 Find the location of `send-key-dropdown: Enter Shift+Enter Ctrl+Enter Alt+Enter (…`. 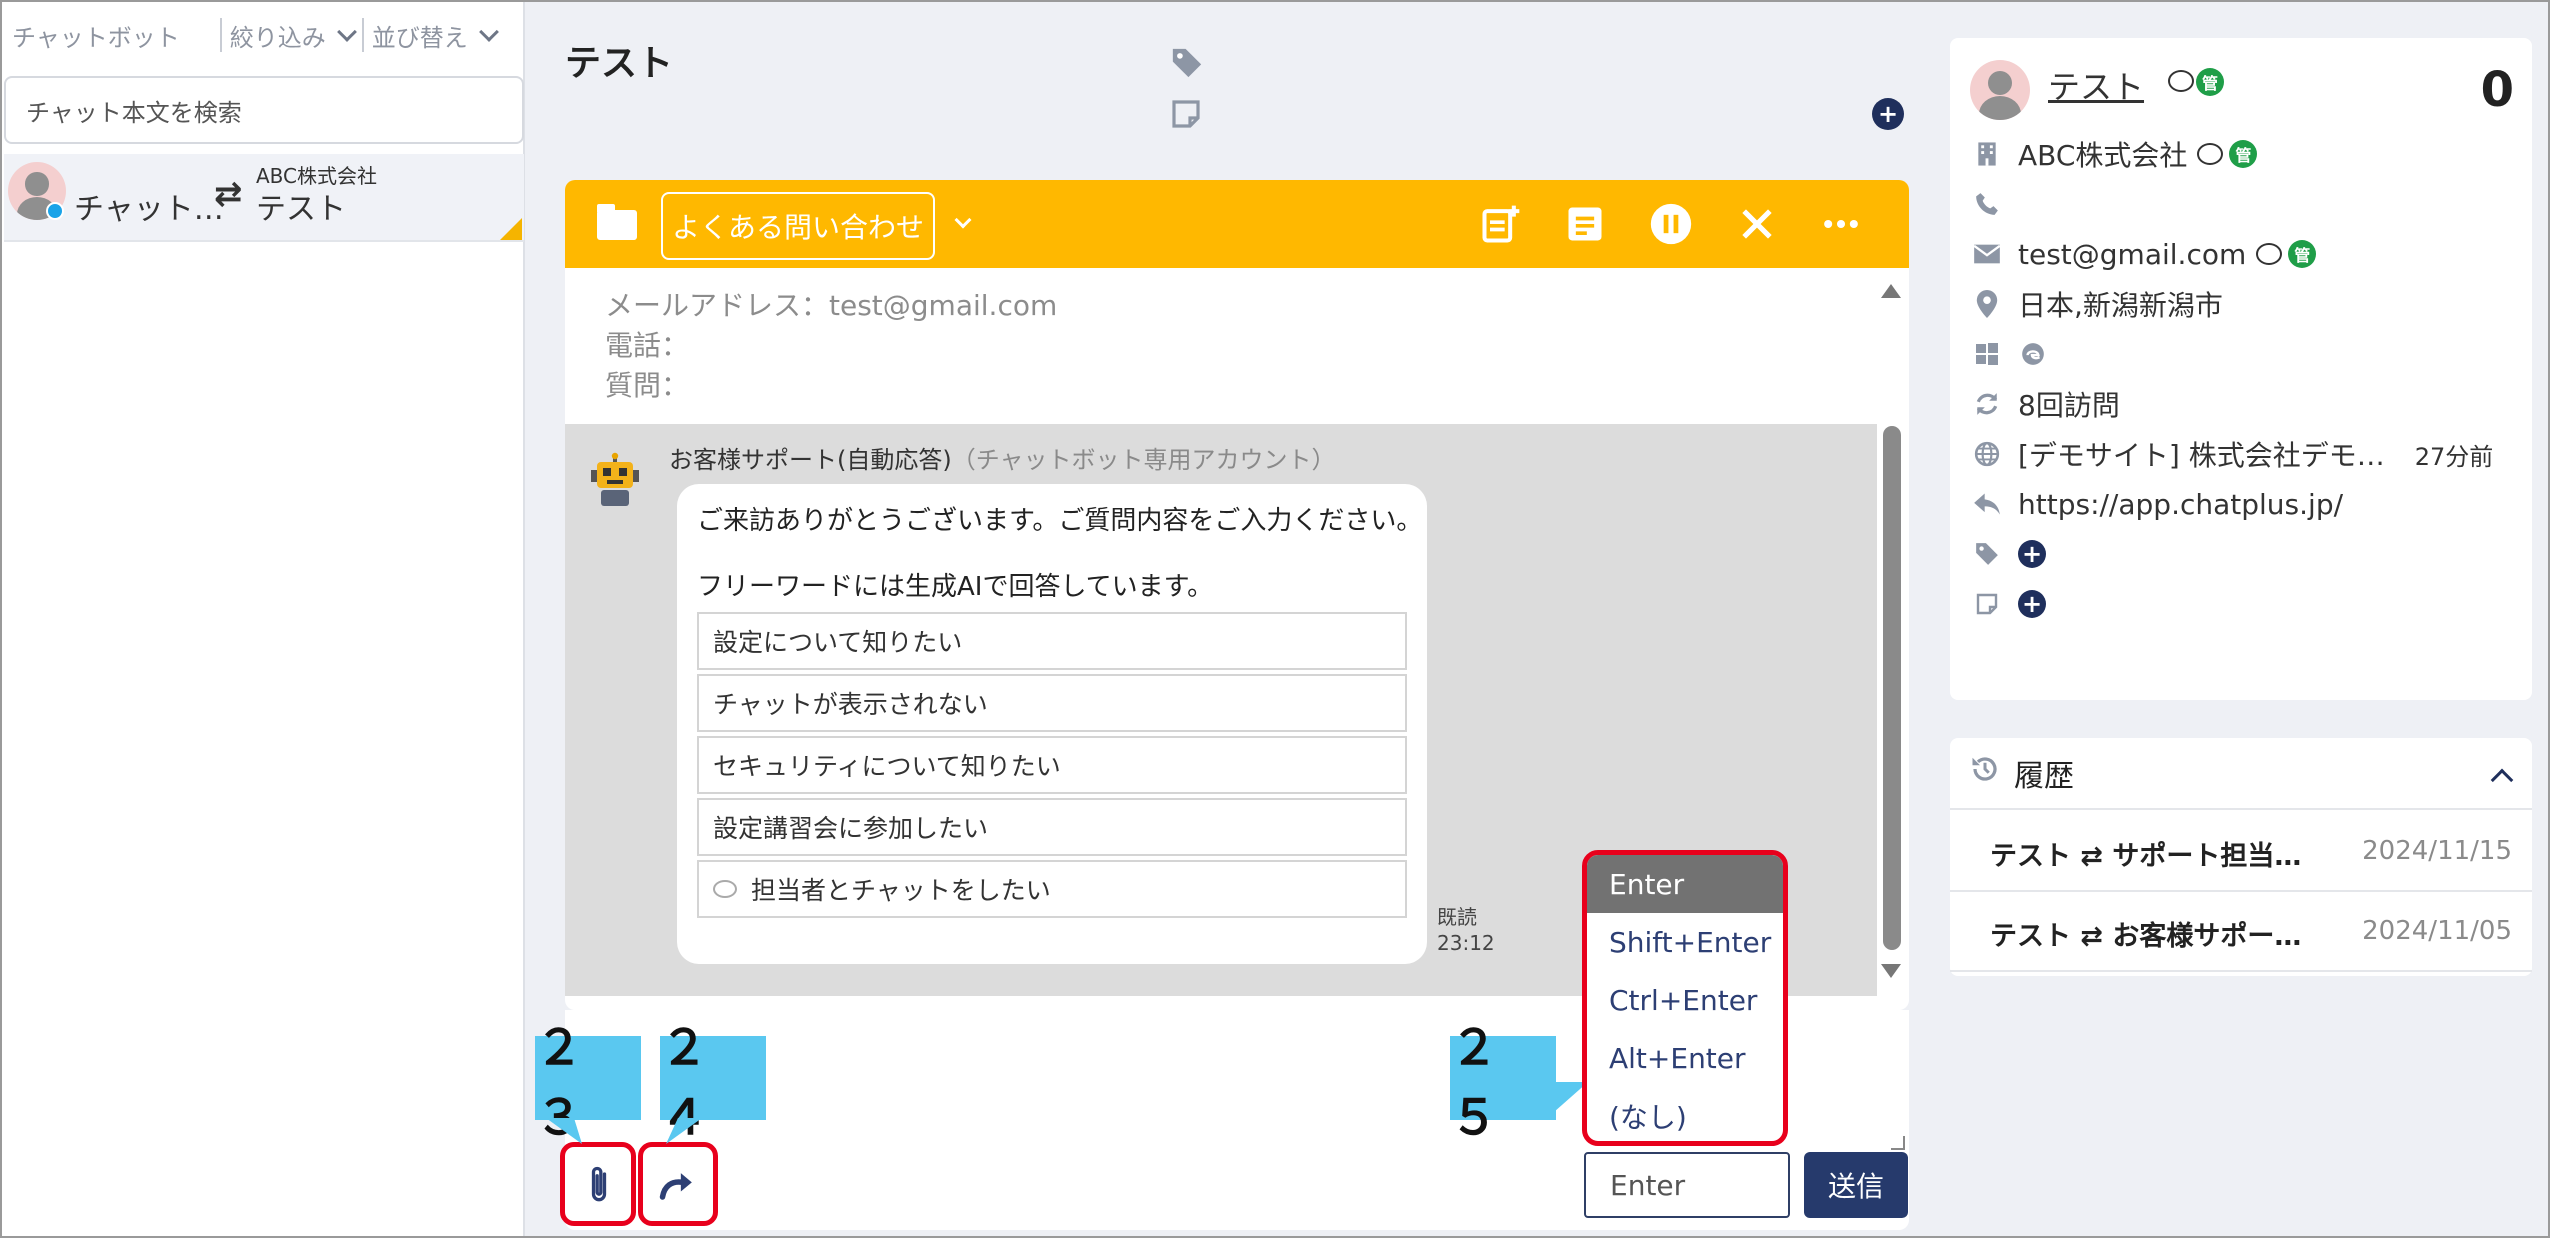

send-key-dropdown: Enter Shift+Enter Ctrl+Enter Alt+Enter (… is located at coordinates (1685, 998).